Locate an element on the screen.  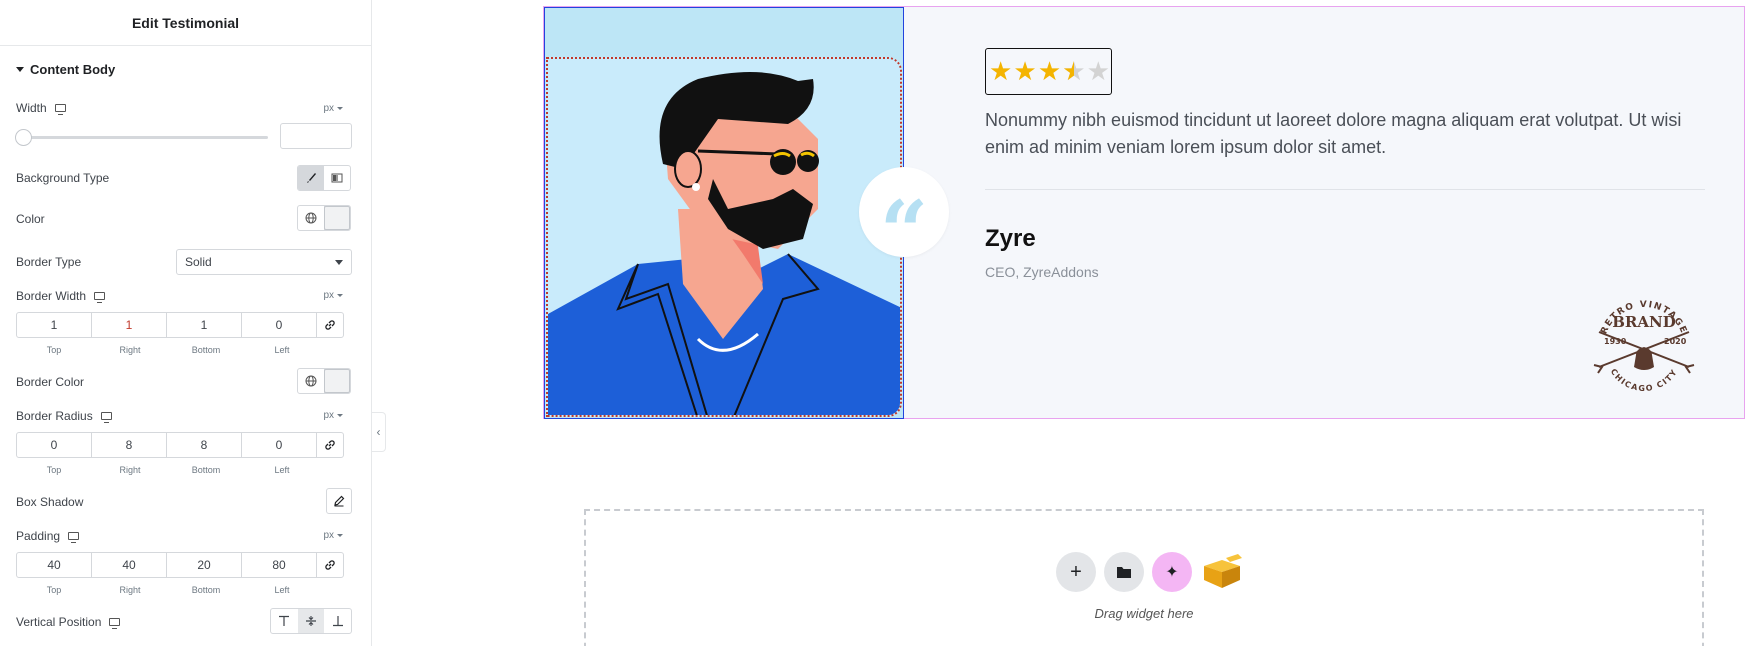
padding-unit-select: px is located at coordinates (333, 535).